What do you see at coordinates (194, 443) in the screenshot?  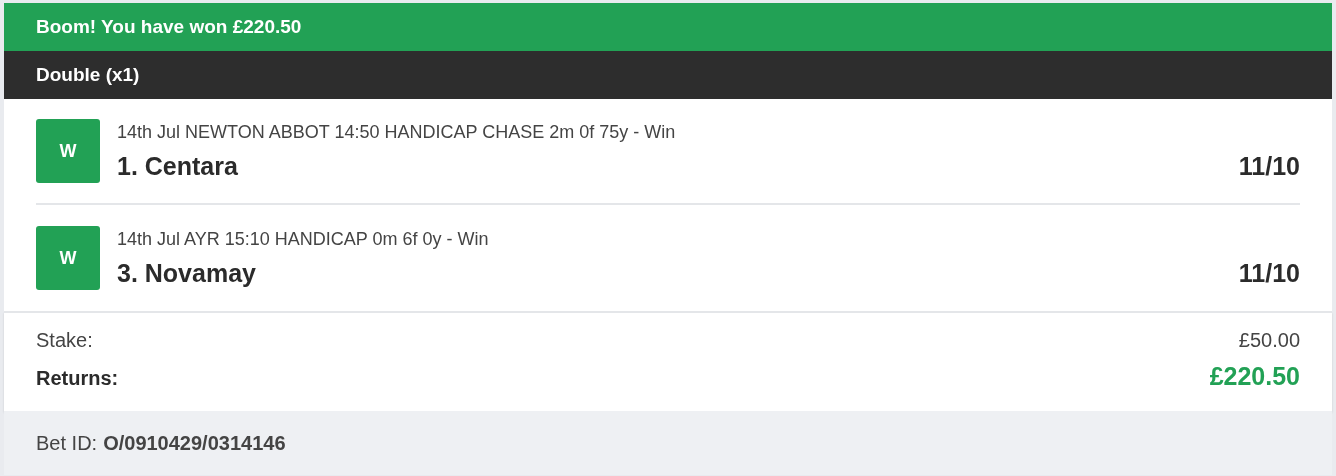 I see `bet-id: O/0910429/0314146` at bounding box center [194, 443].